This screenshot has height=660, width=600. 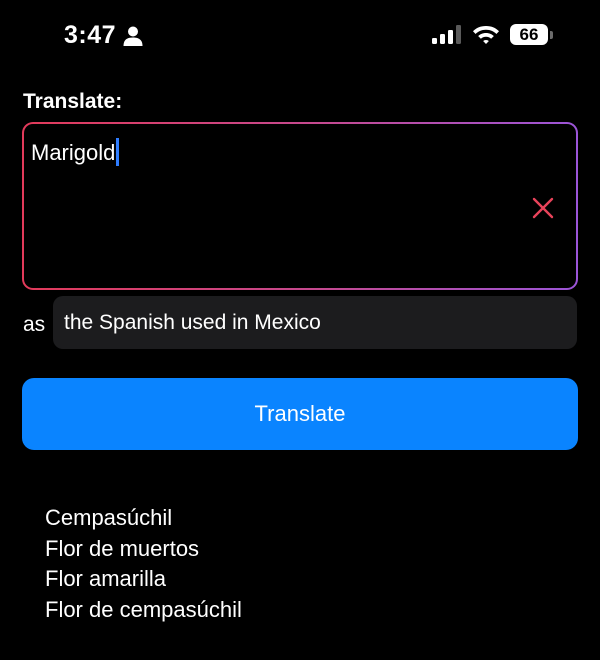 I want to click on target-language-value: the Spanish used in Mexico, so click(x=192, y=322).